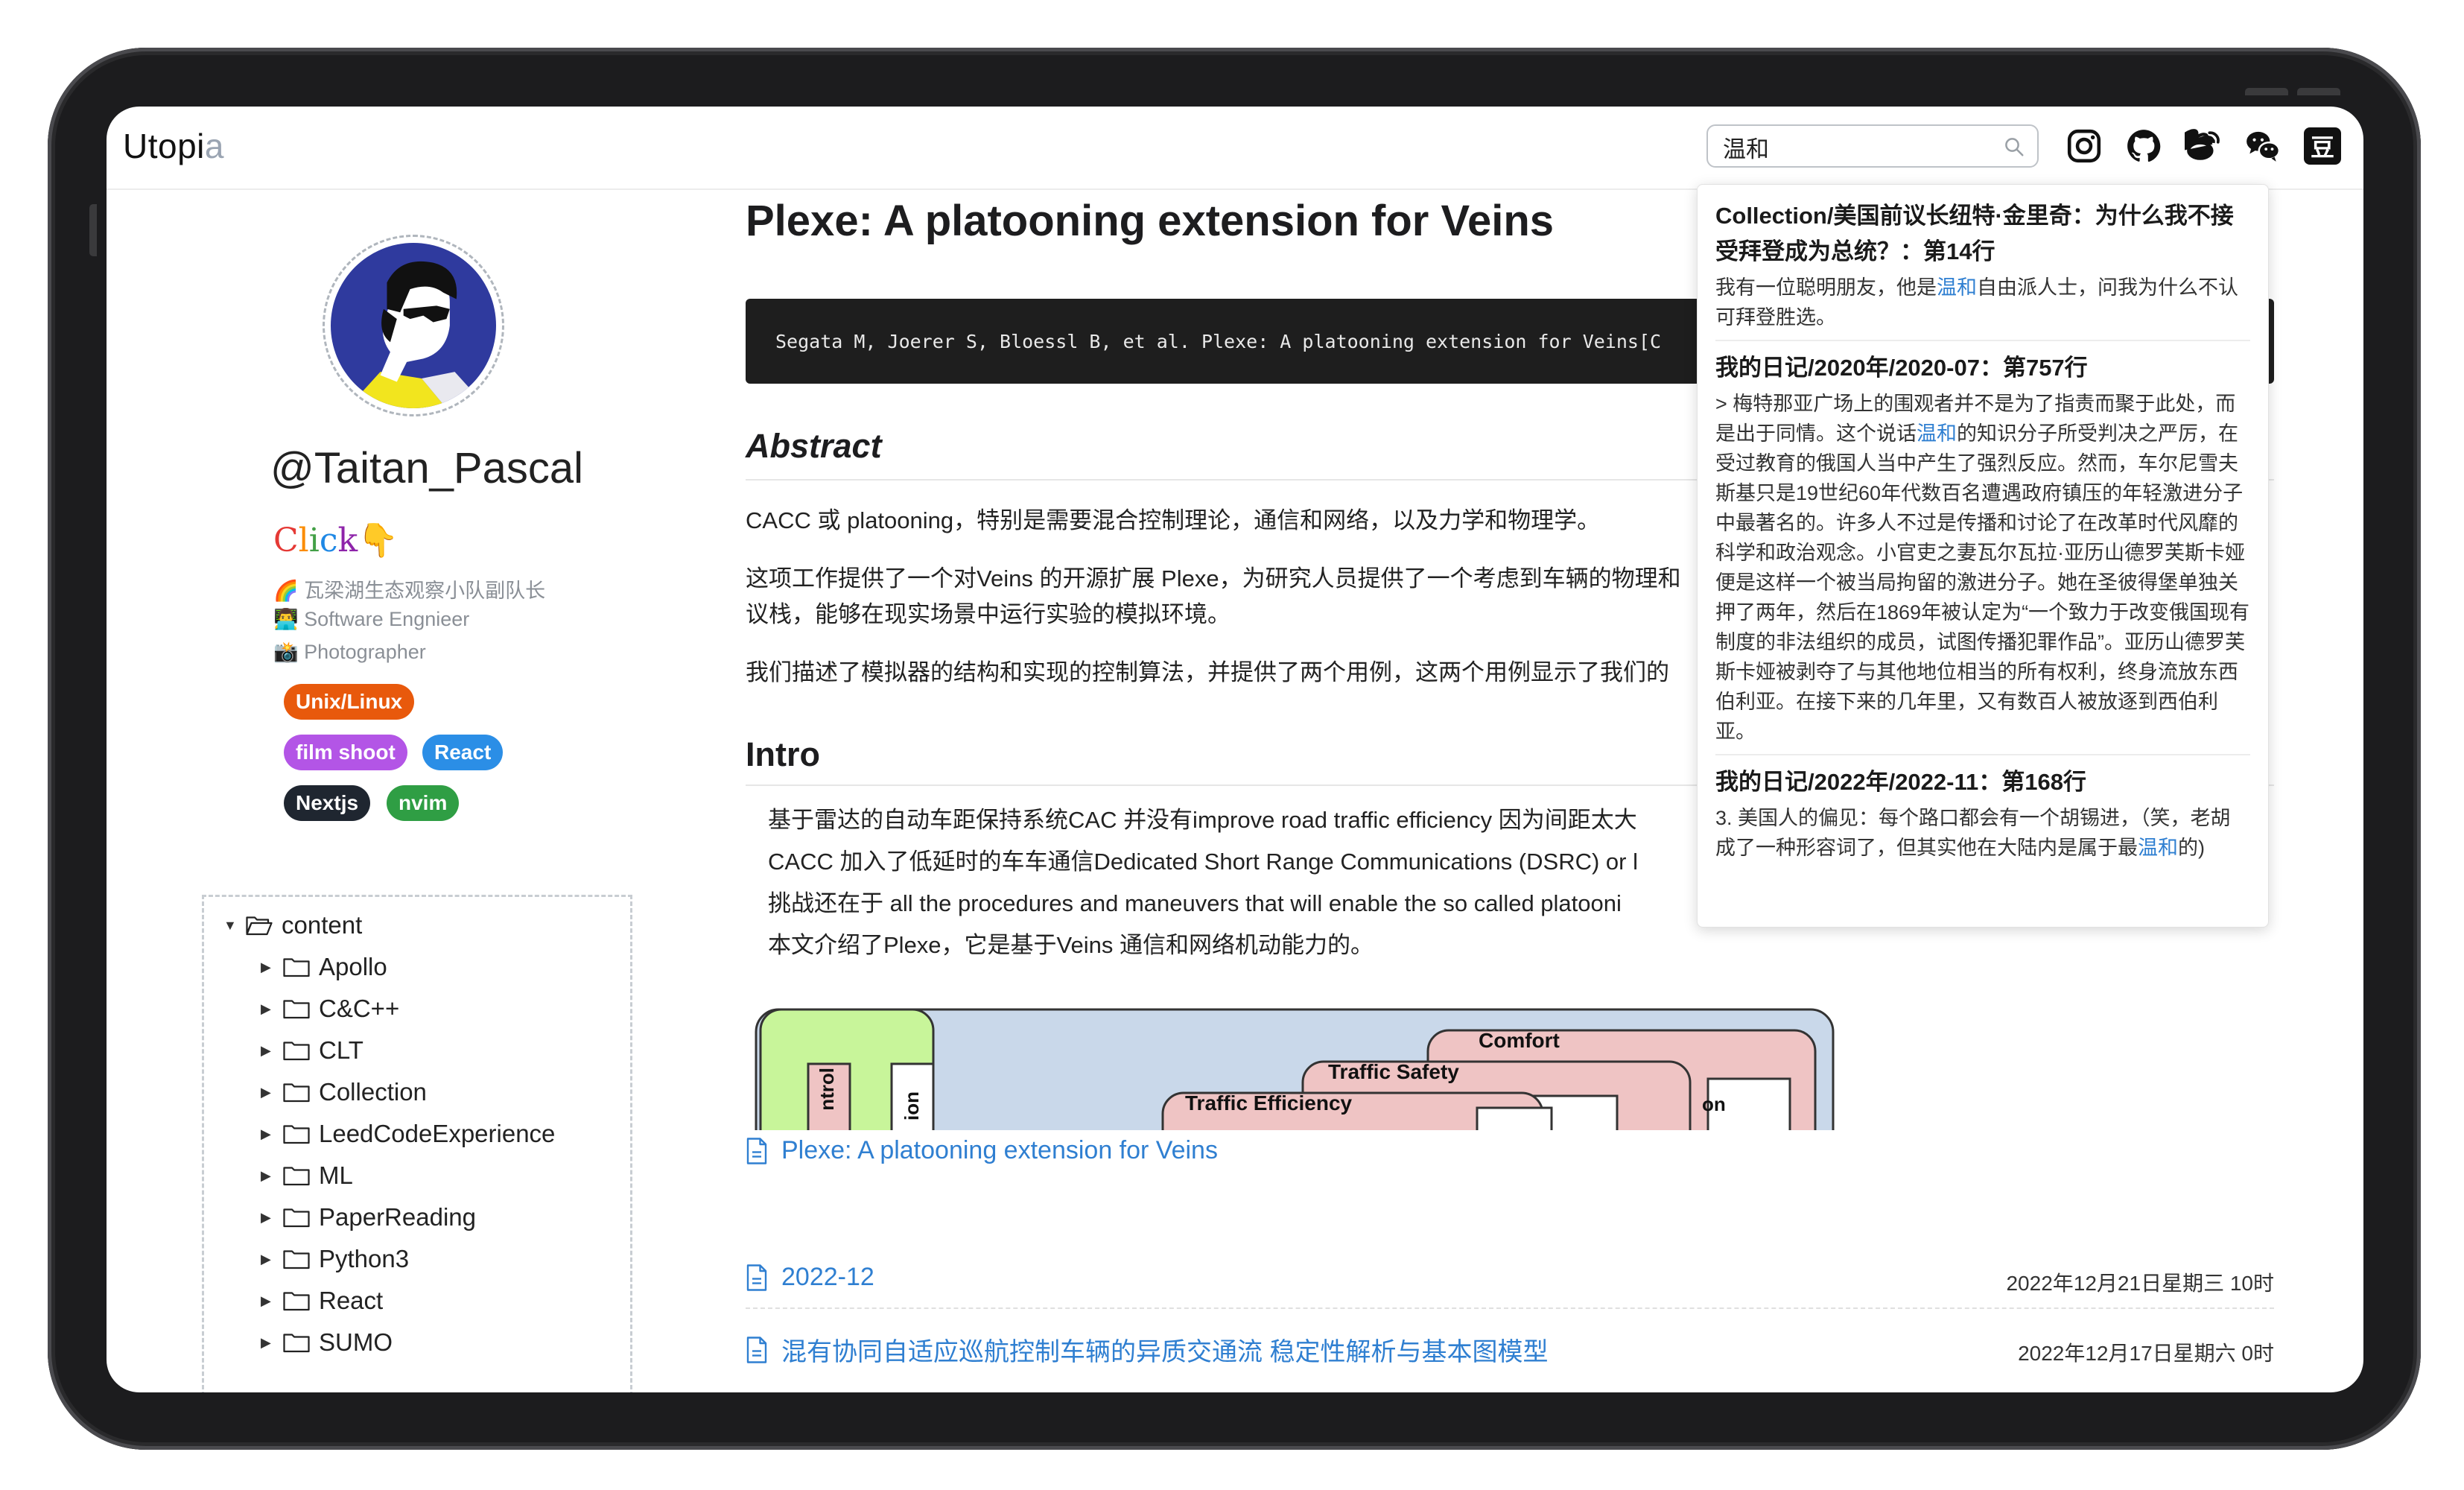 Image resolution: width=2464 pixels, height=1490 pixels. What do you see at coordinates (409, 591) in the screenshot?
I see `bio-line: 🌈 瓦梁湖生态观察小队副队长` at bounding box center [409, 591].